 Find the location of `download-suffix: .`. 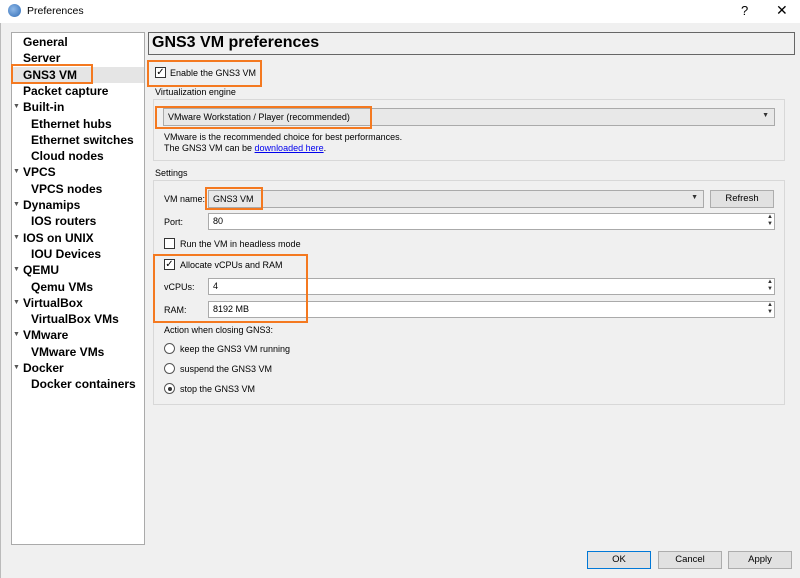

download-suffix: . is located at coordinates (325, 148).